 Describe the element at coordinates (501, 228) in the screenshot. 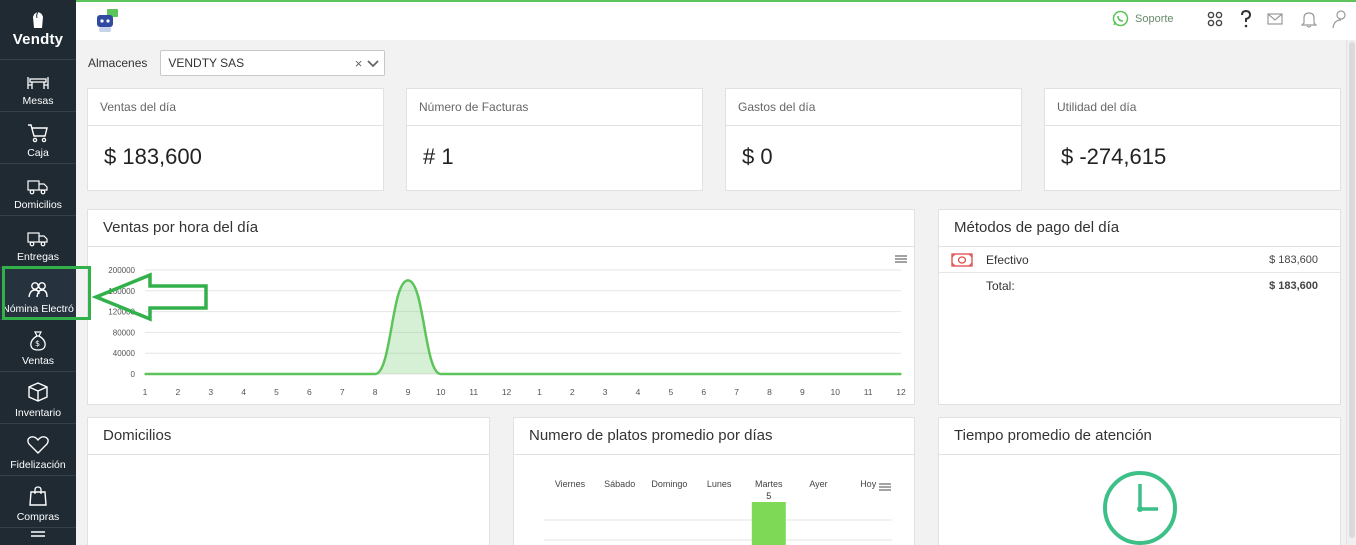

I see `panel-title: Ventas por hora del día` at that location.